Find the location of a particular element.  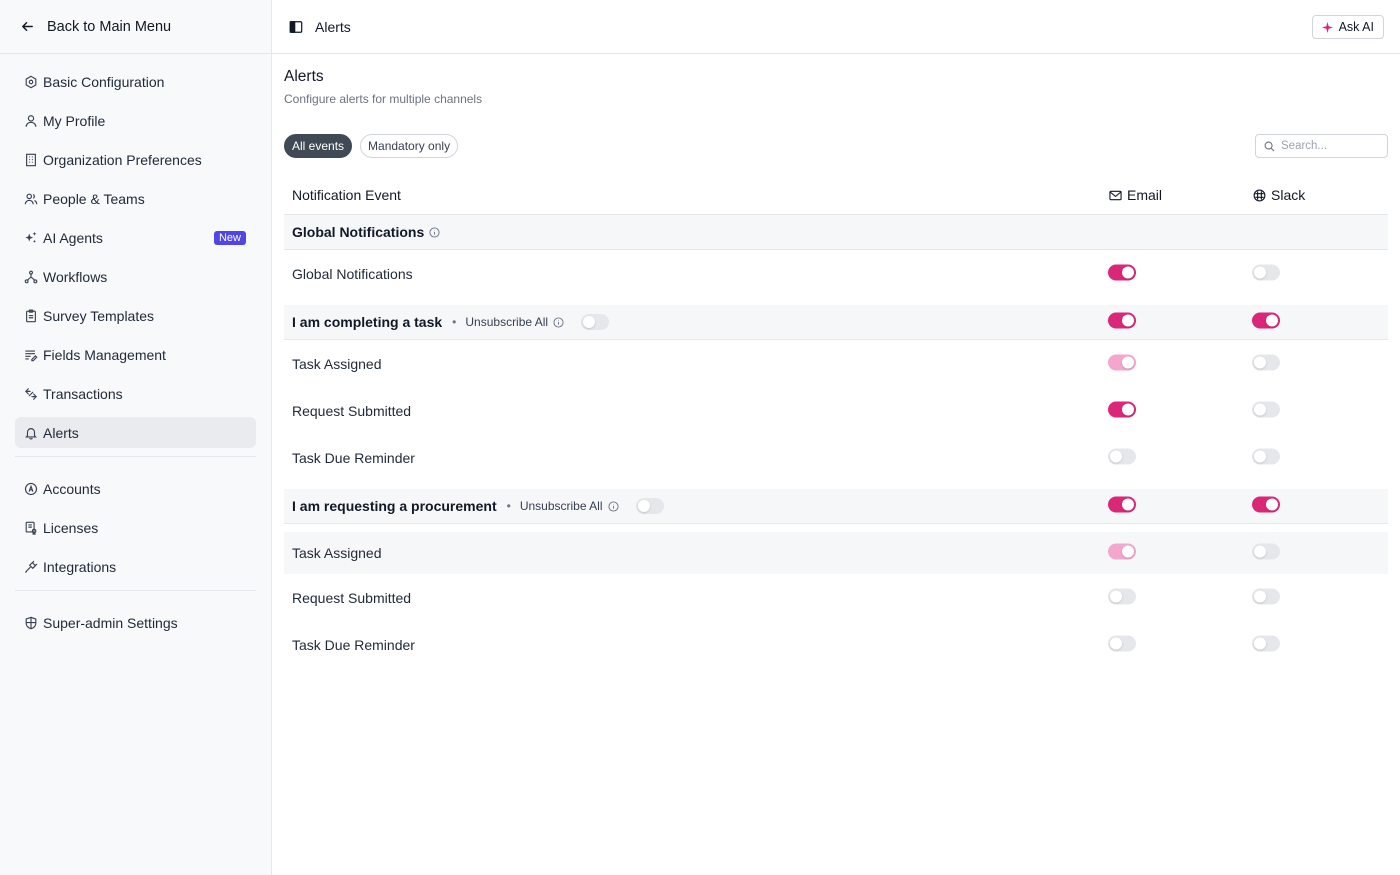

slack-icon is located at coordinates (1259, 195).